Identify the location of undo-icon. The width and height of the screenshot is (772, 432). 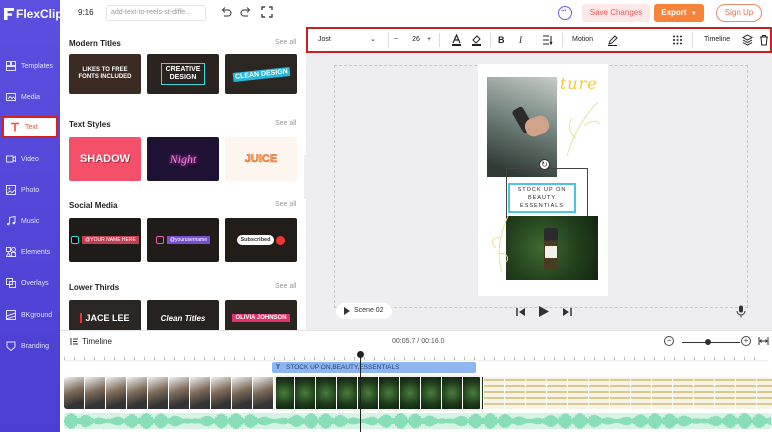
(226, 12).